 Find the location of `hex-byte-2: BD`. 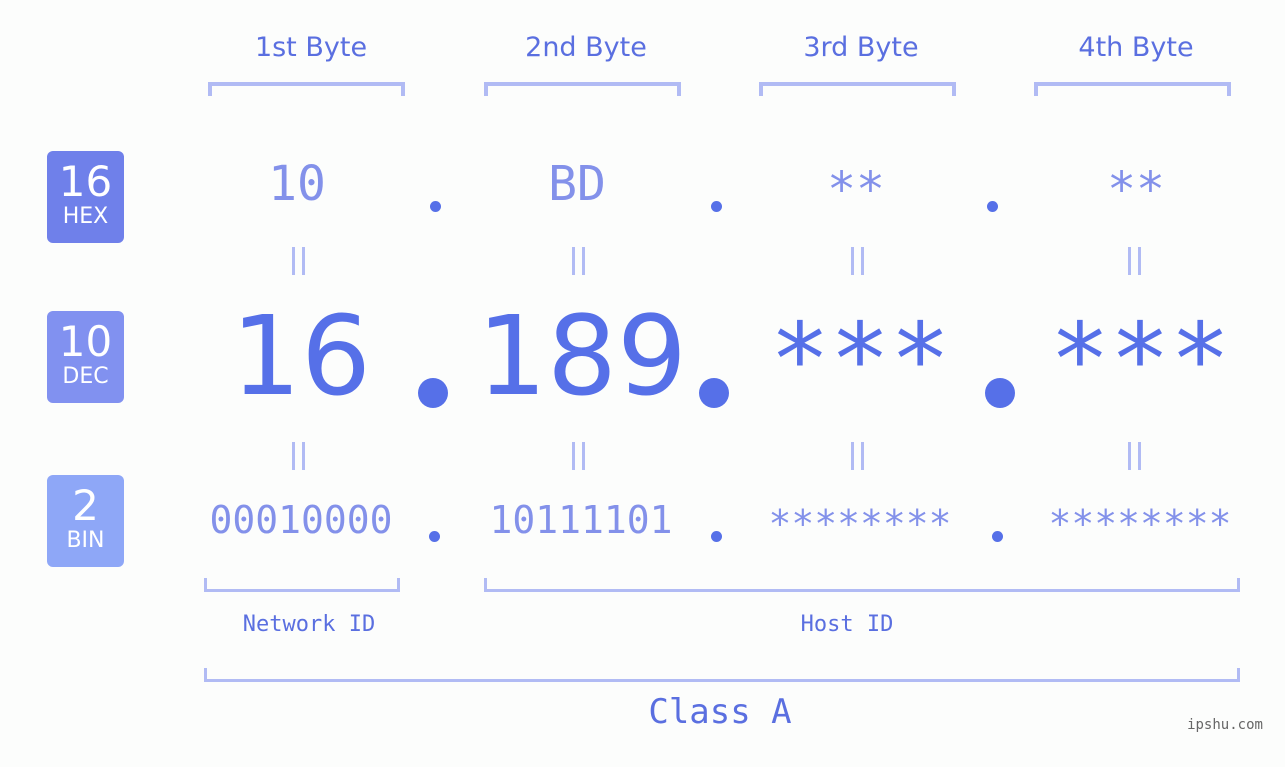

hex-byte-2: BD is located at coordinates (577, 184).